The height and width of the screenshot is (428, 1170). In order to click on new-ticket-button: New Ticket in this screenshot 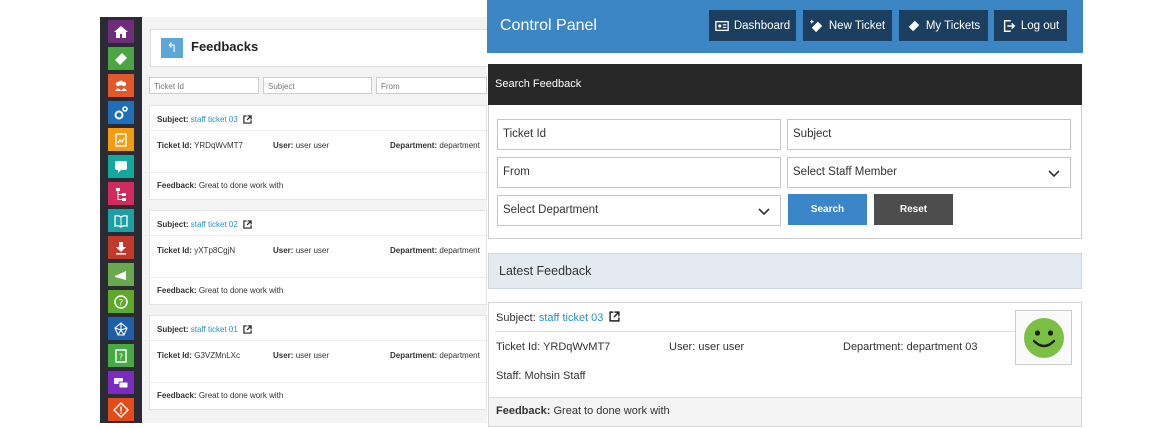, I will do `click(847, 25)`.